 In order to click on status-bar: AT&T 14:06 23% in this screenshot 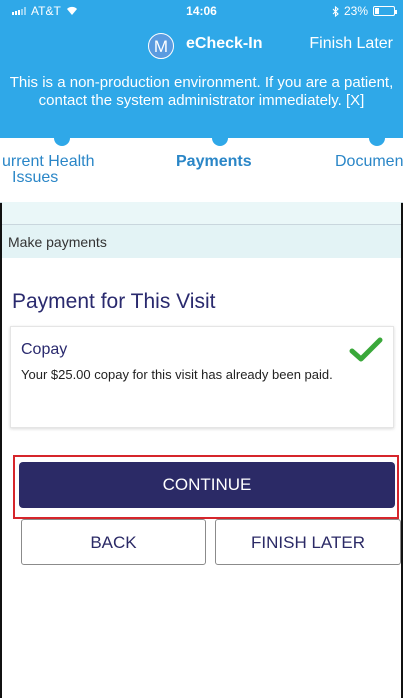, I will do `click(201, 11)`.